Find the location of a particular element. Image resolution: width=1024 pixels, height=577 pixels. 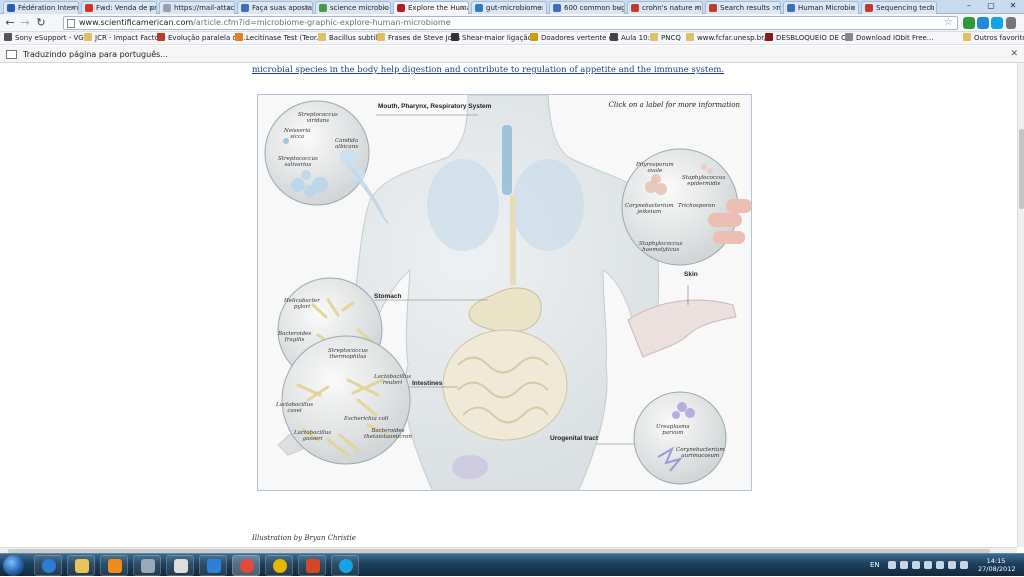

taskbar-app-app8 is located at coordinates (279, 565).